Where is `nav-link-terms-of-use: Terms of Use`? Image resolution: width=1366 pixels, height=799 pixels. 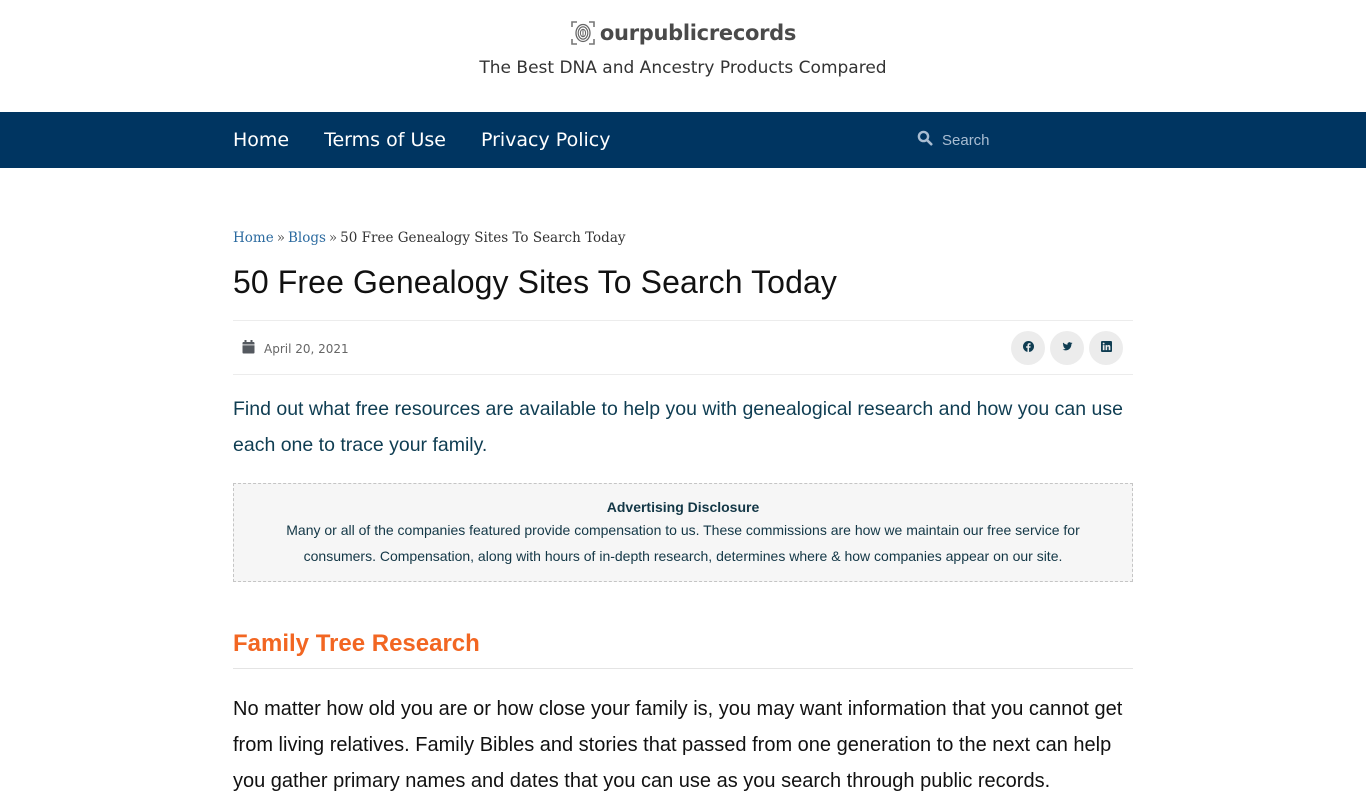
nav-link-terms-of-use: Terms of Use is located at coordinates (385, 140).